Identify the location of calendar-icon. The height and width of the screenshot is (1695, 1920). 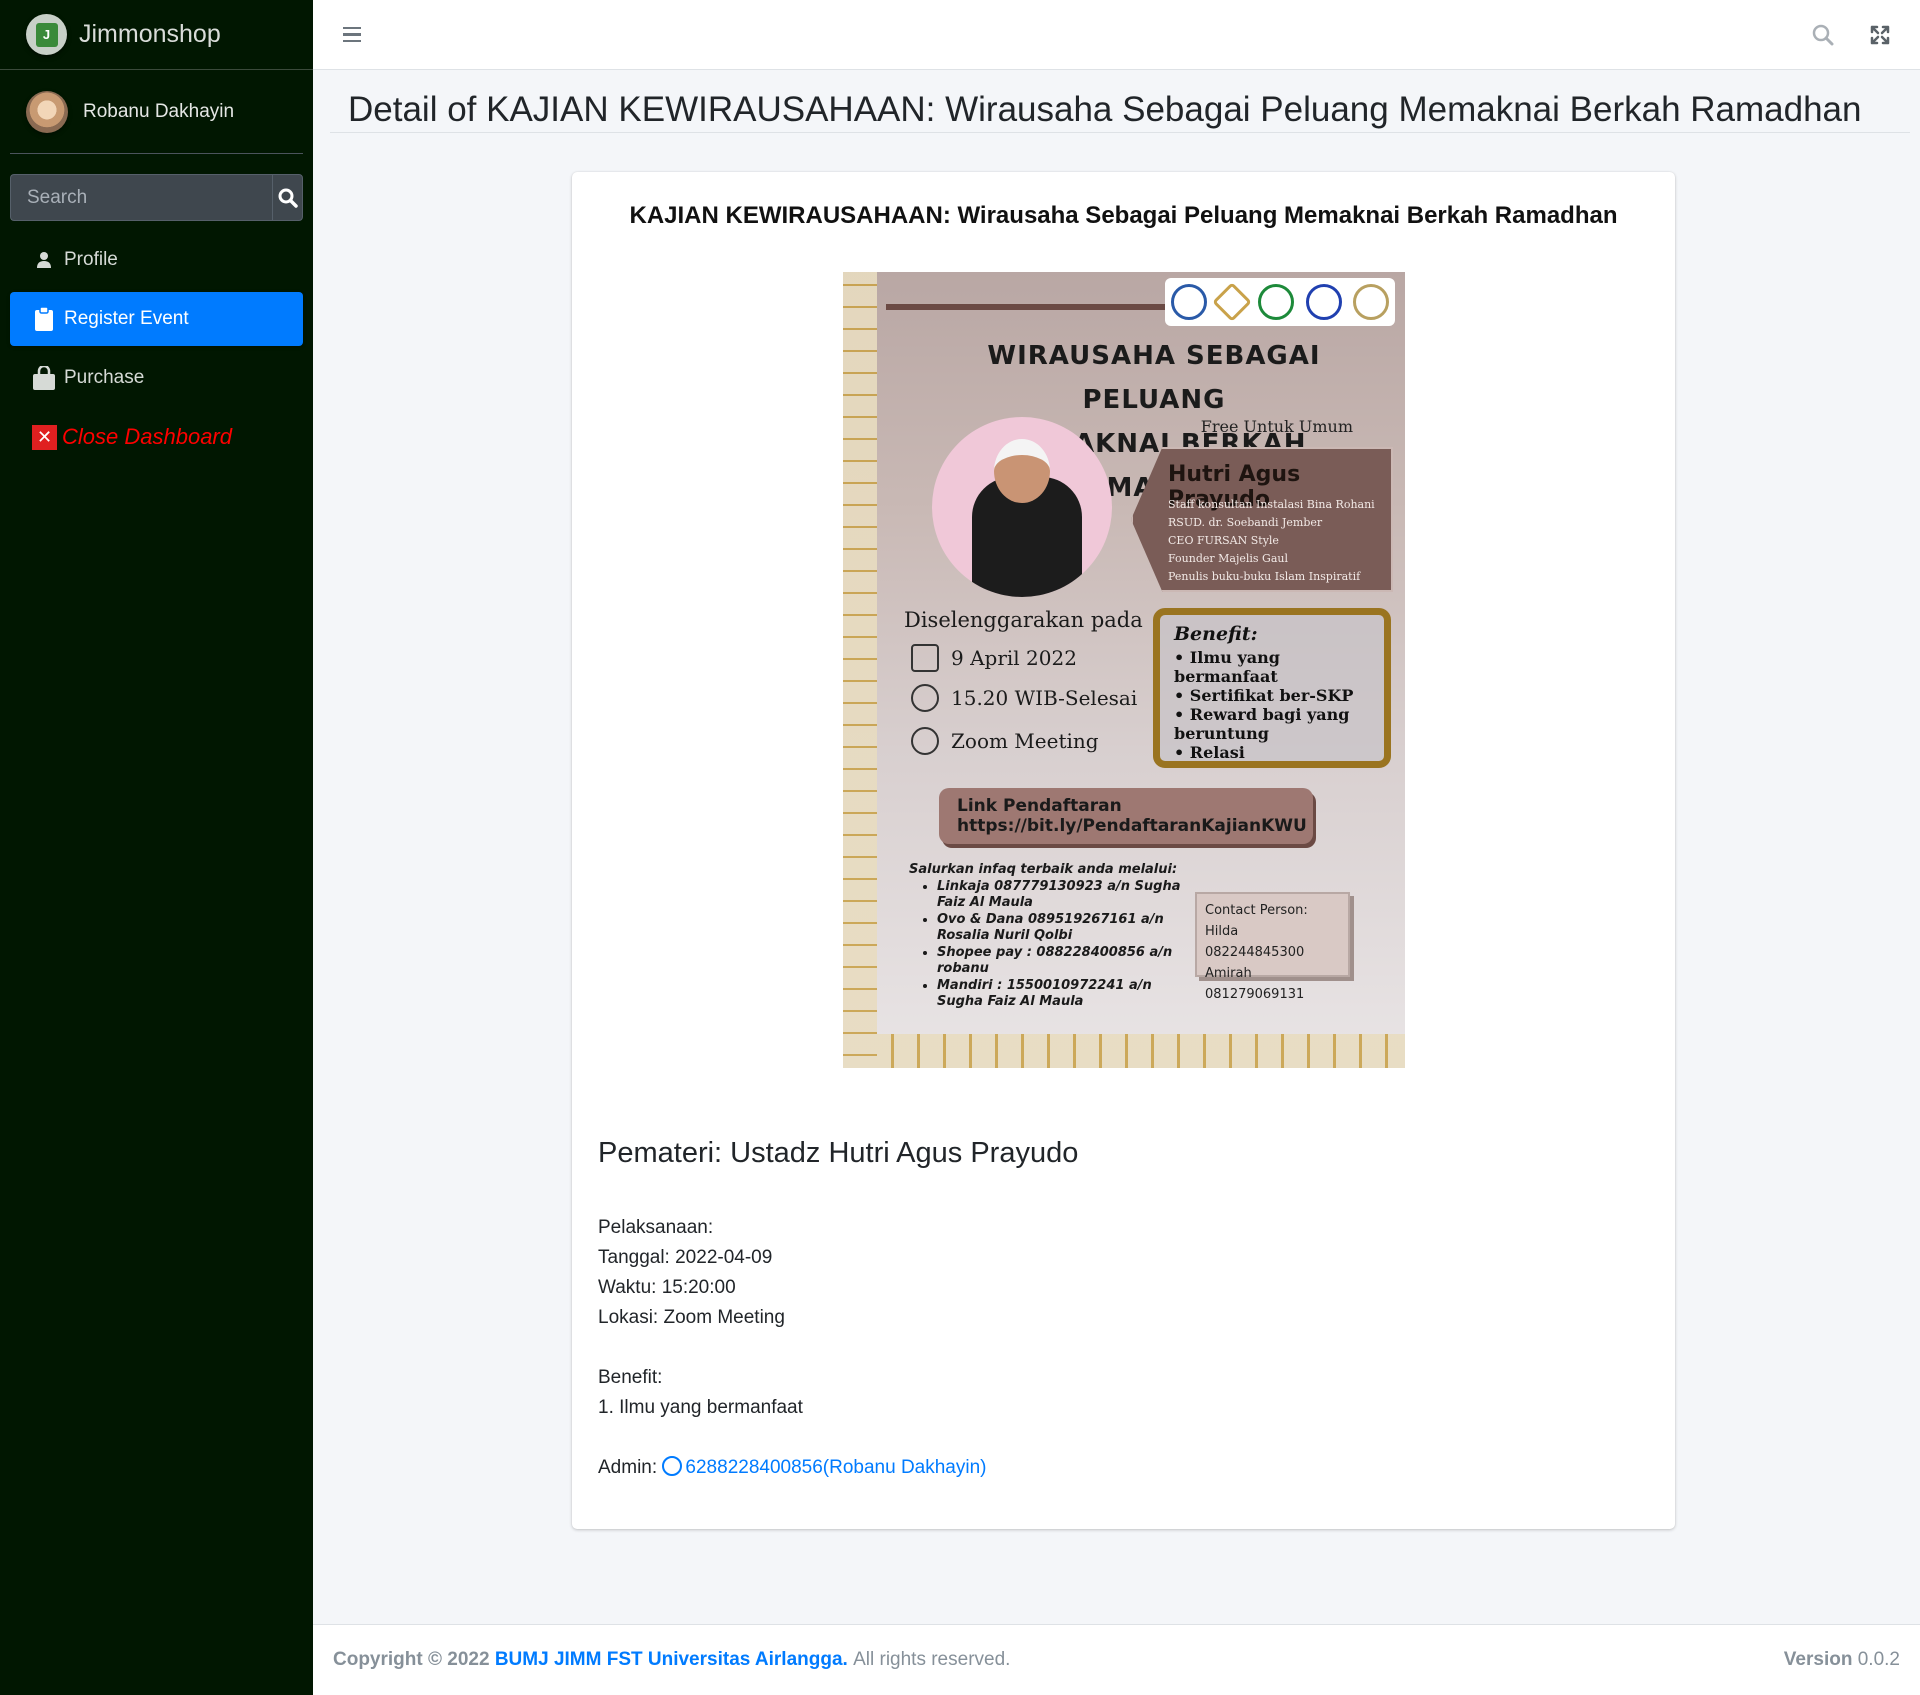
(925, 658).